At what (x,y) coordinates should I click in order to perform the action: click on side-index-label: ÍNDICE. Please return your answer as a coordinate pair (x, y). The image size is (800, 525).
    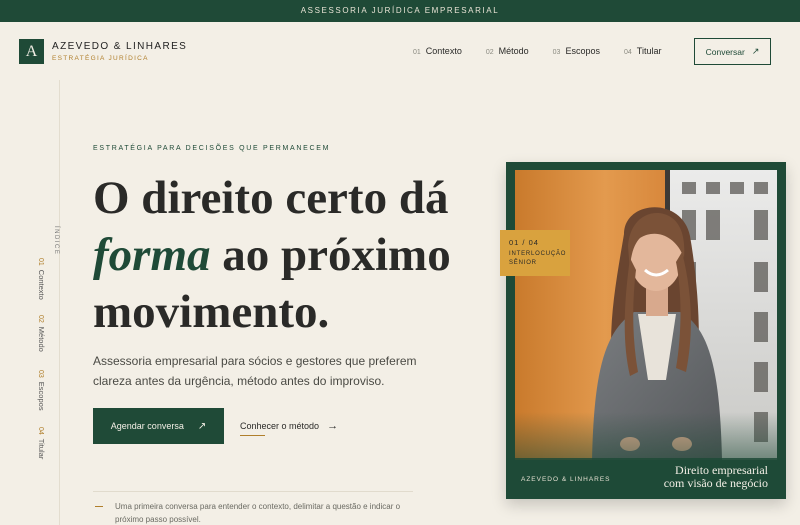
    Looking at the image, I should click on (56, 241).